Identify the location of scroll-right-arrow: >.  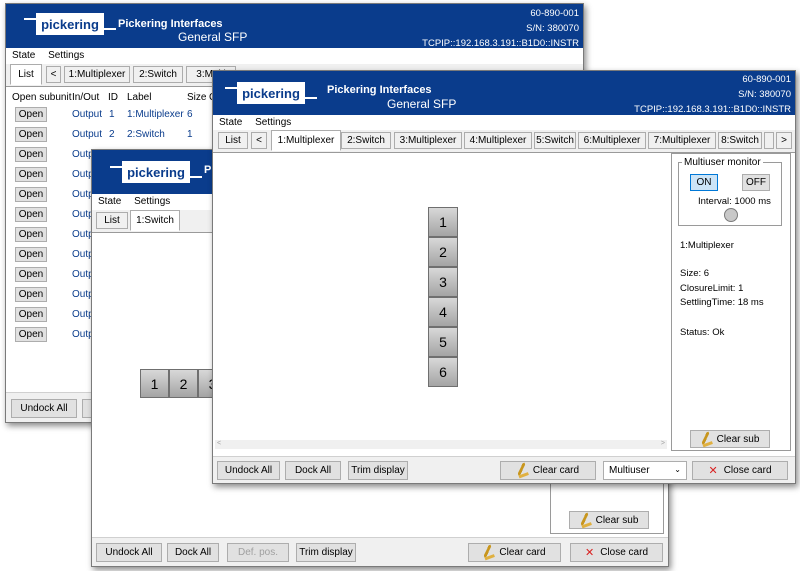
(663, 443).